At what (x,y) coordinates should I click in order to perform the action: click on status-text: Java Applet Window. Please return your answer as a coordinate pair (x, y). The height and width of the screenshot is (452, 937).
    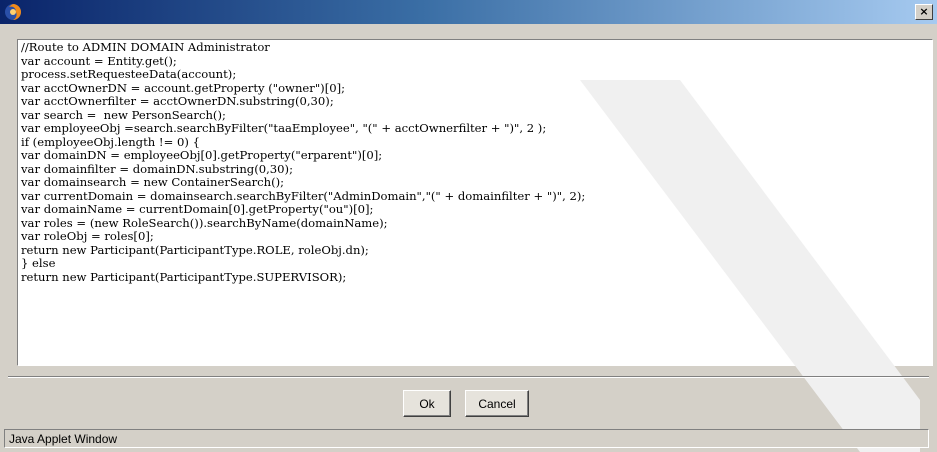
    Looking at the image, I should click on (63, 439).